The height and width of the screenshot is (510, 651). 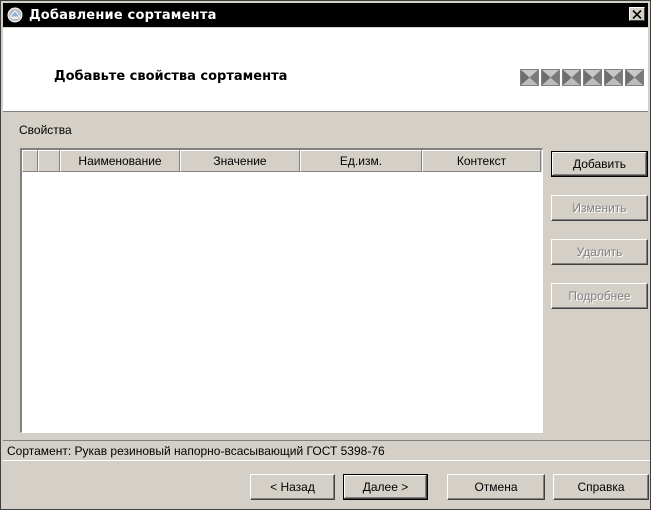 I want to click on add-button: Добавить, so click(x=599, y=164).